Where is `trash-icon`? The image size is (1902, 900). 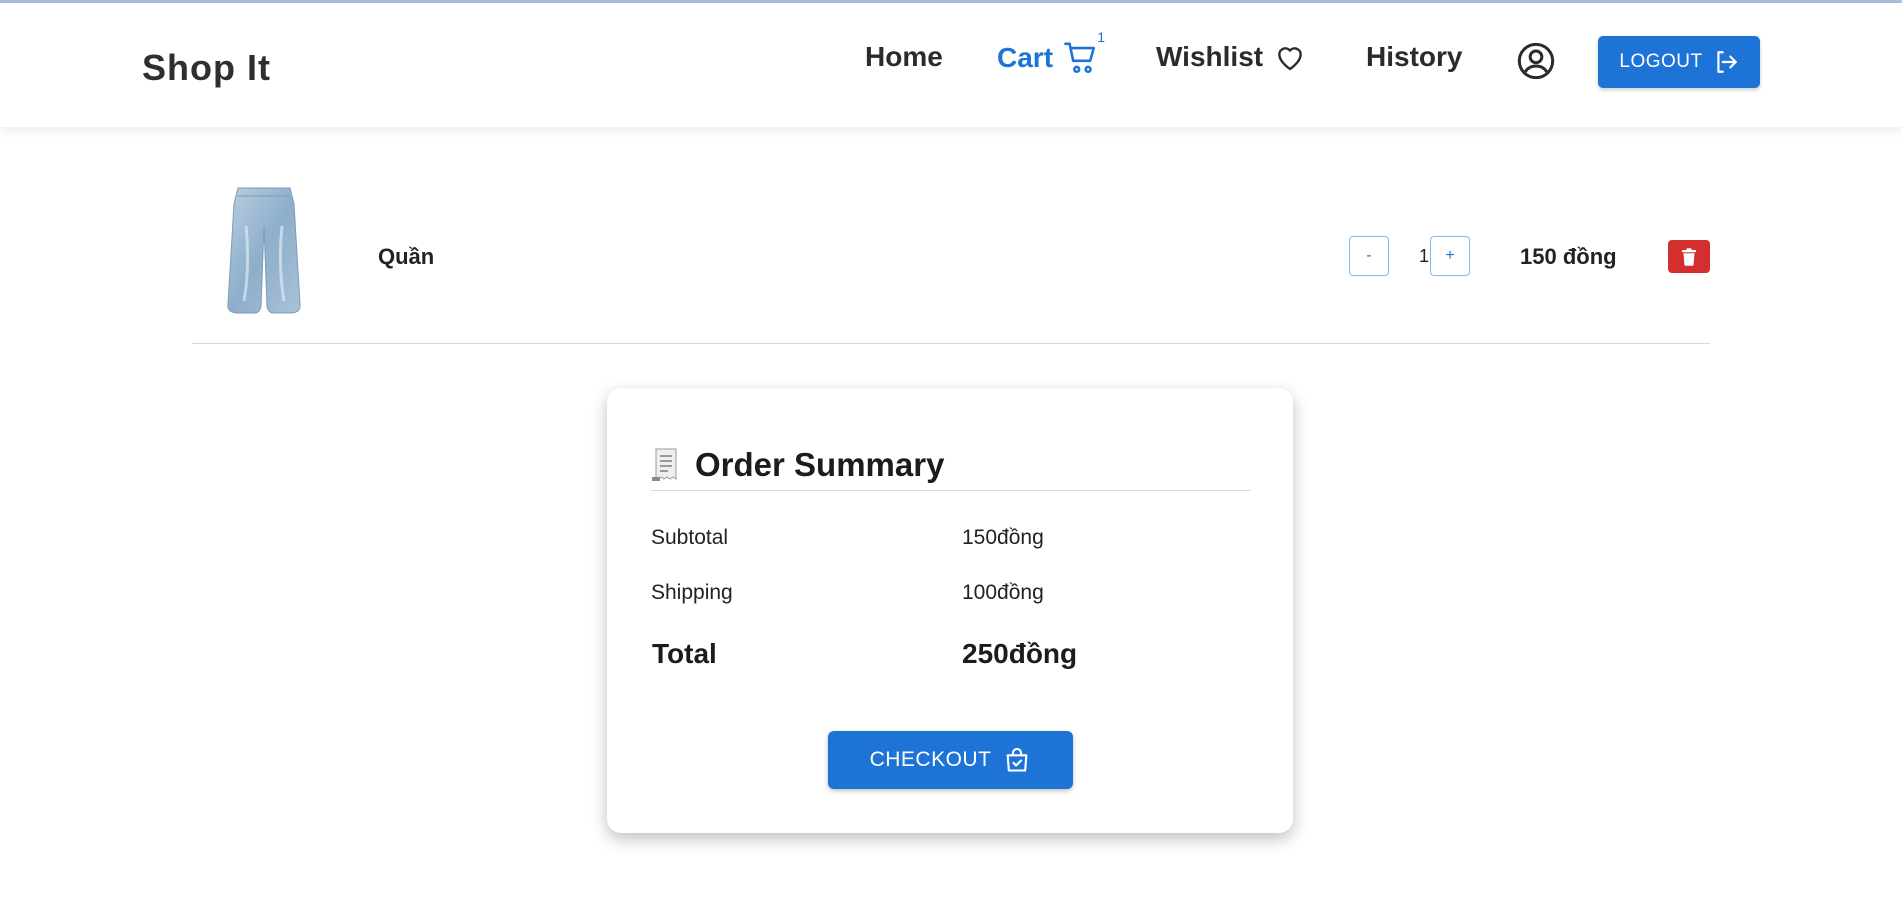
trash-icon is located at coordinates (1689, 256).